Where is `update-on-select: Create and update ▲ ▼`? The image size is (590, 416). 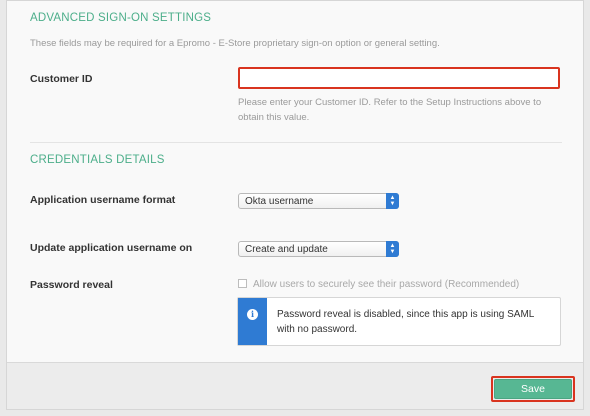
update-on-select: Create and update ▲ ▼ is located at coordinates (318, 249).